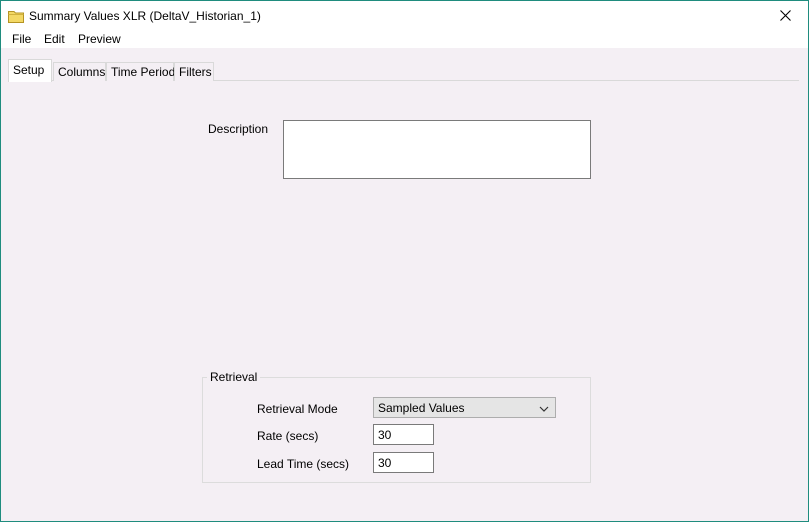  Describe the element at coordinates (404, 40) in the screenshot. I see `menu-bar: File Edit Preview` at that location.